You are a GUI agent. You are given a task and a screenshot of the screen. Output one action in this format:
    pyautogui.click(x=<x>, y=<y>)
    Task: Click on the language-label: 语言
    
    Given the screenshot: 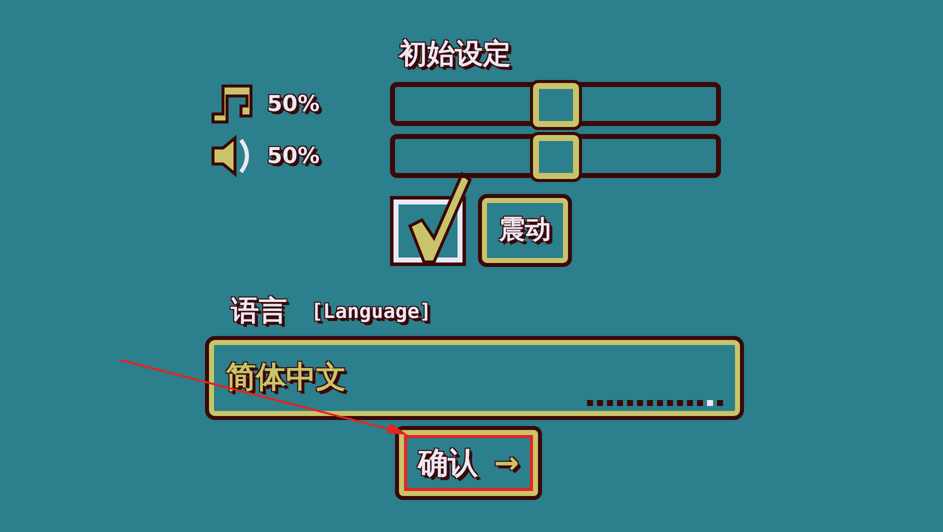 What is the action you would take?
    pyautogui.click(x=259, y=311)
    